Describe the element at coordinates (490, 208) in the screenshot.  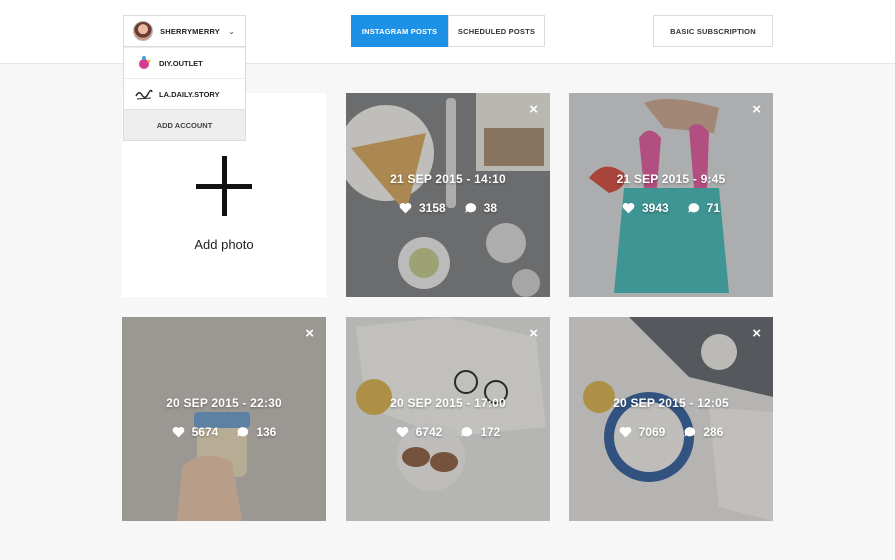
I see `comments-count: 38` at that location.